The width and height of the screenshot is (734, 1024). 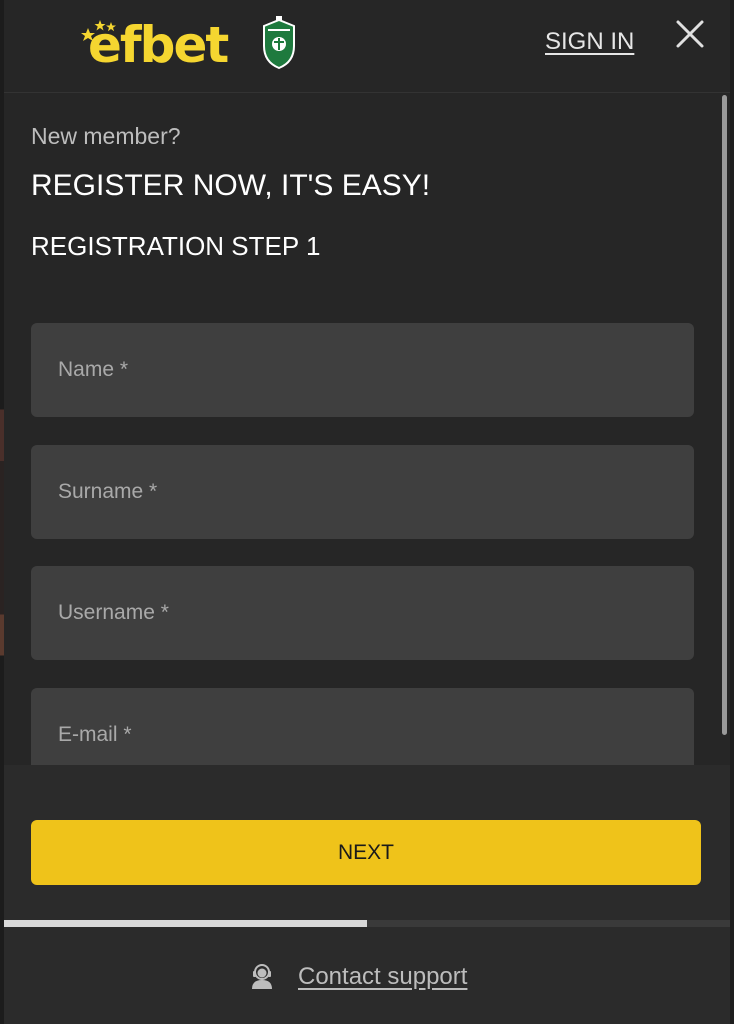 I want to click on efbet-logo: efbet, so click(x=193, y=44).